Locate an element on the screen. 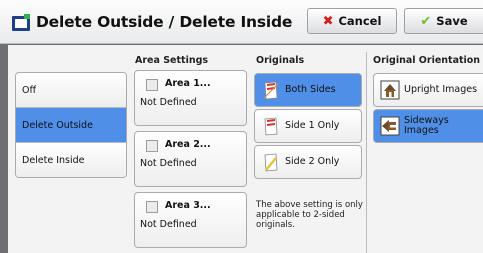 The image size is (483, 253). page-title: Delete Outside / Delete Inside is located at coordinates (164, 22).